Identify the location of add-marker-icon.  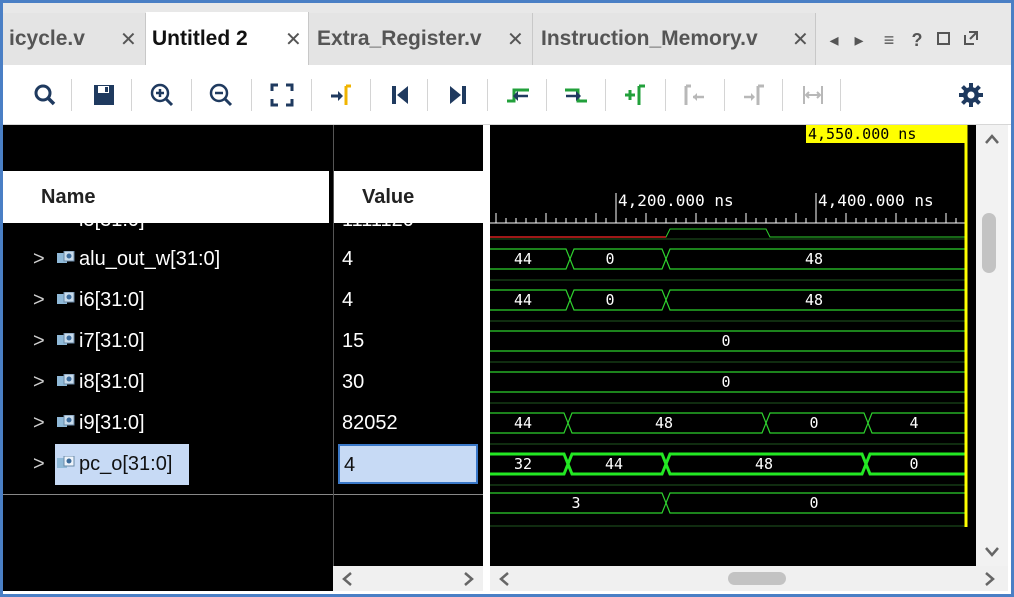
(635, 95).